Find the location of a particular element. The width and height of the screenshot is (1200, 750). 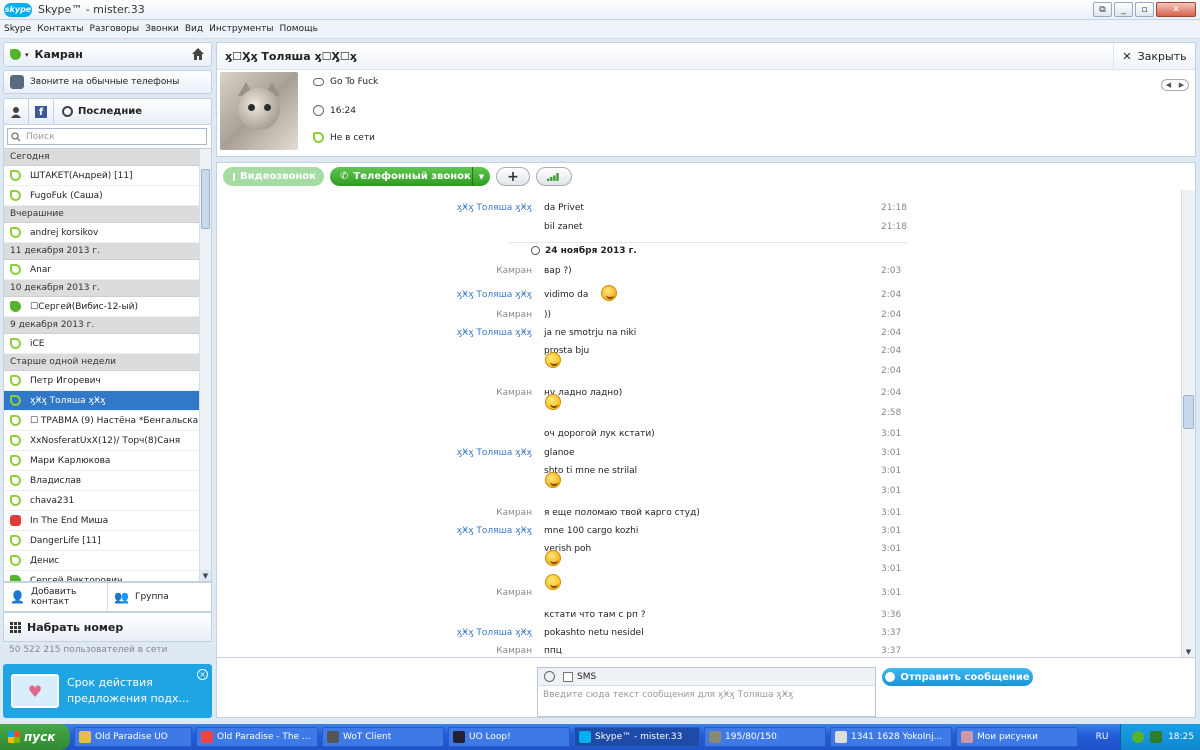

tab-recent: Последние is located at coordinates (98, 111).